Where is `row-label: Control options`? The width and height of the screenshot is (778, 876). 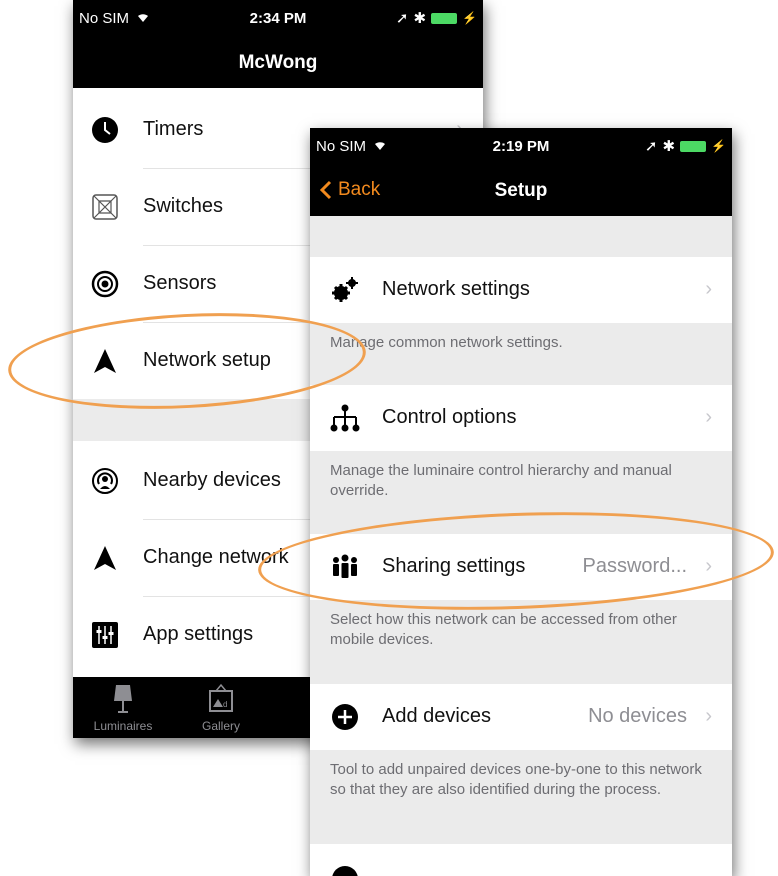
row-label: Control options is located at coordinates (449, 417).